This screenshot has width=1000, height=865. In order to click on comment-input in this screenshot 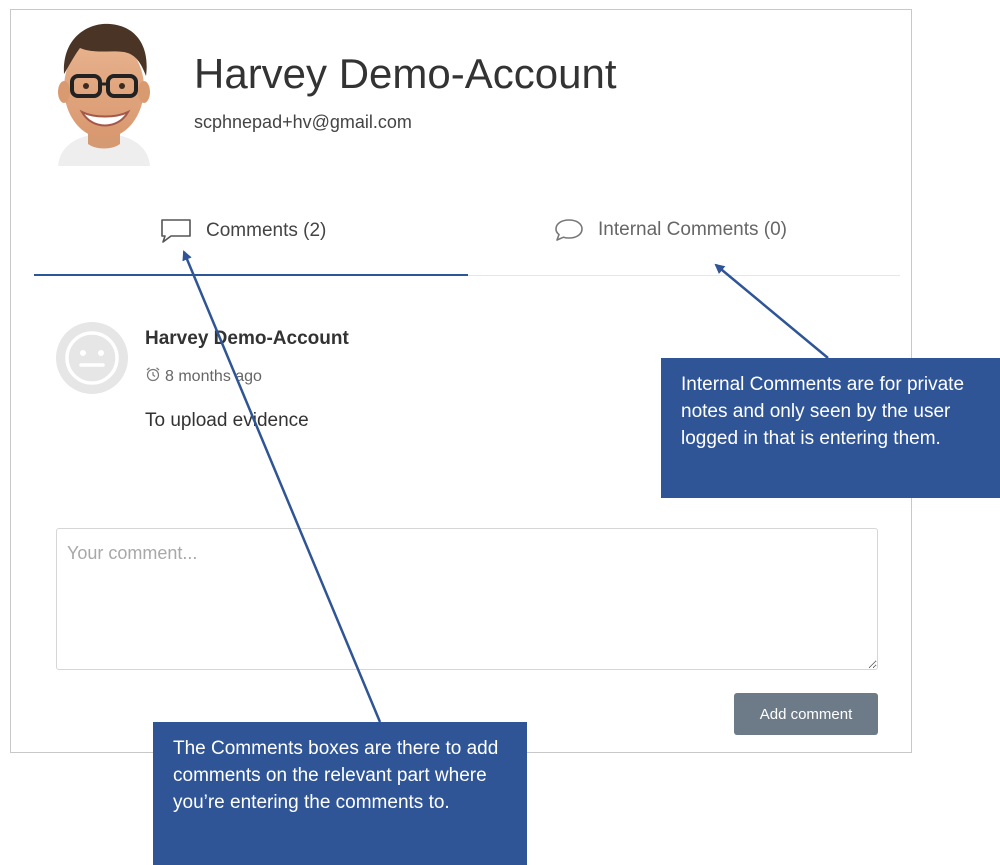, I will do `click(467, 599)`.